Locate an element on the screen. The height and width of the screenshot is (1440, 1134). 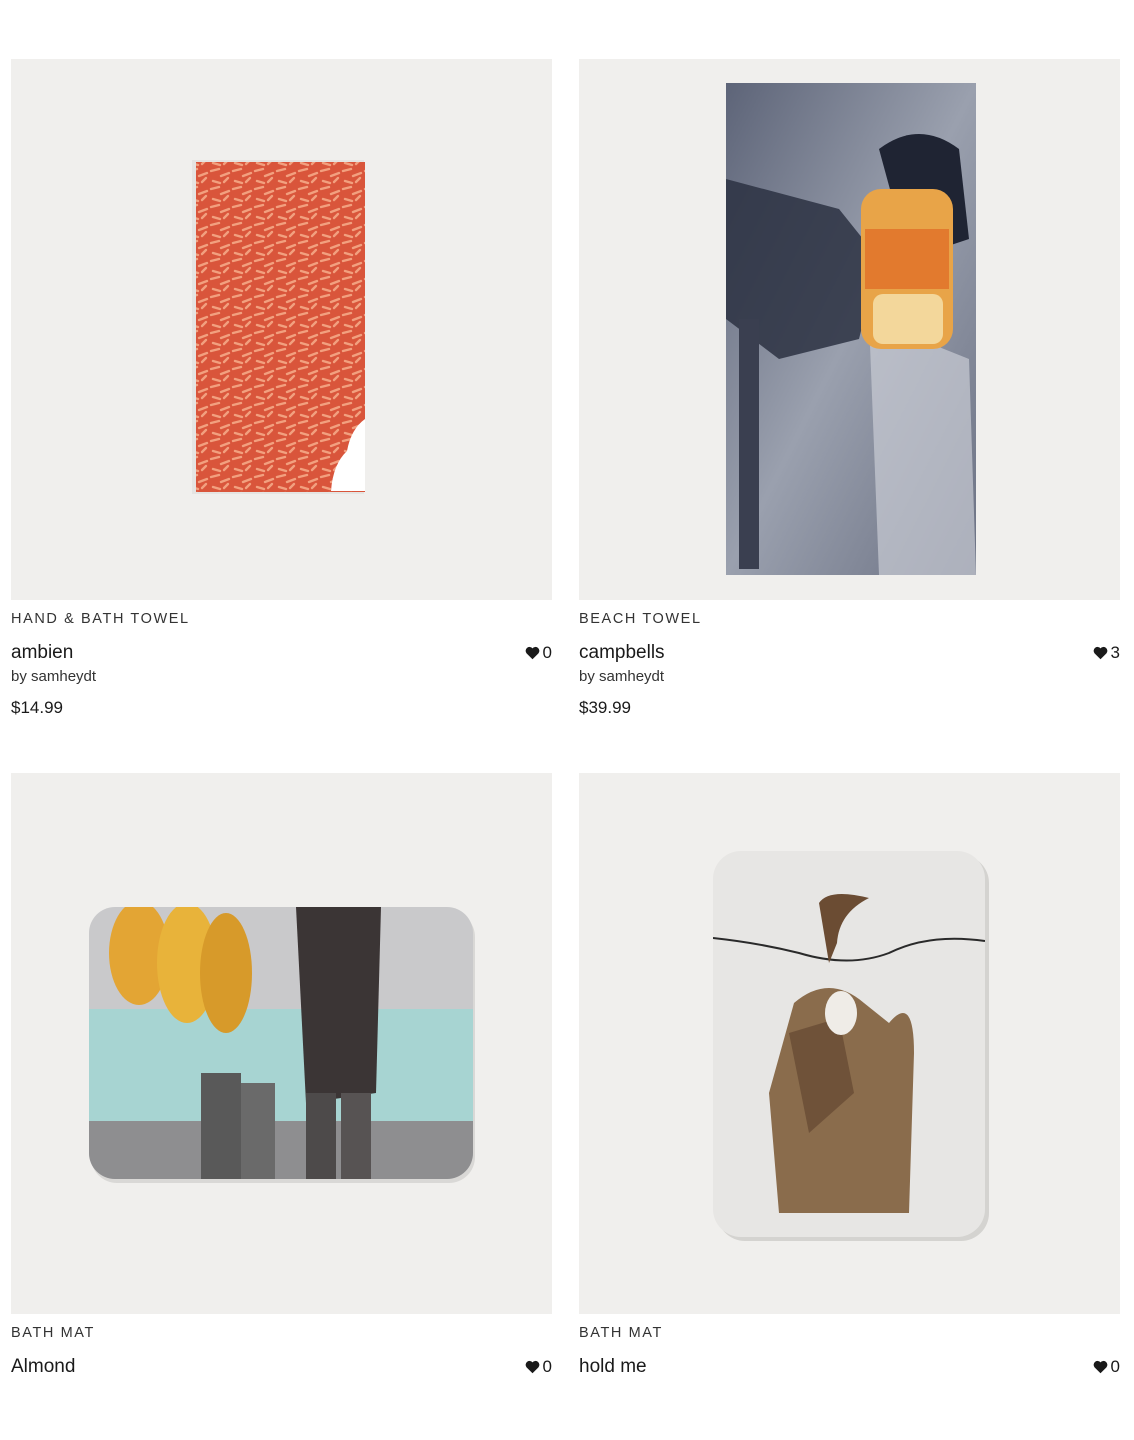
product-price: $39.99 is located at coordinates (605, 707).